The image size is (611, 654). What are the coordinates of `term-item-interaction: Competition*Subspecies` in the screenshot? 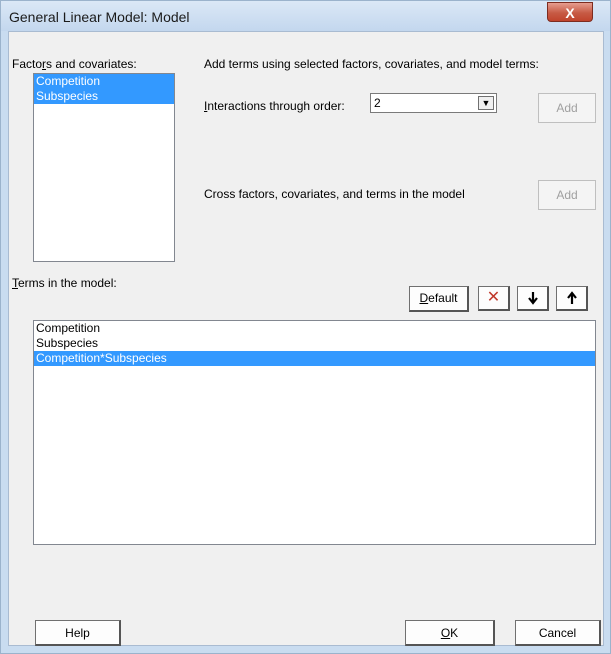 It's located at (314, 358).